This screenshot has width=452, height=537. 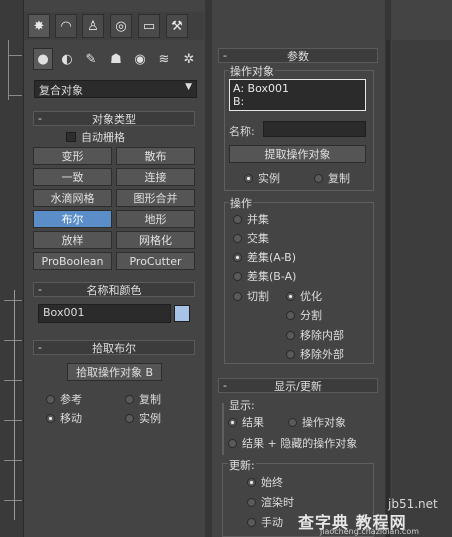 What do you see at coordinates (66, 26) in the screenshot?
I see `modify-tab-icon: ◠` at bounding box center [66, 26].